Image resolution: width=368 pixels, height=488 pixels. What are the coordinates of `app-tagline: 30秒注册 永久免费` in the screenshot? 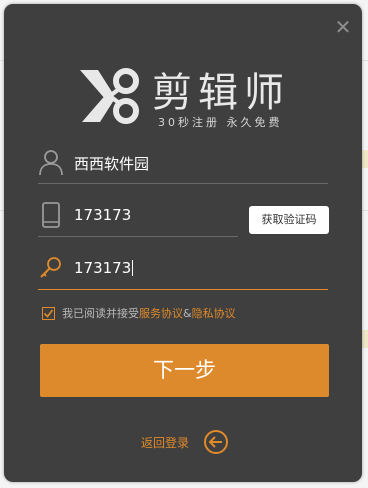 It's located at (220, 122).